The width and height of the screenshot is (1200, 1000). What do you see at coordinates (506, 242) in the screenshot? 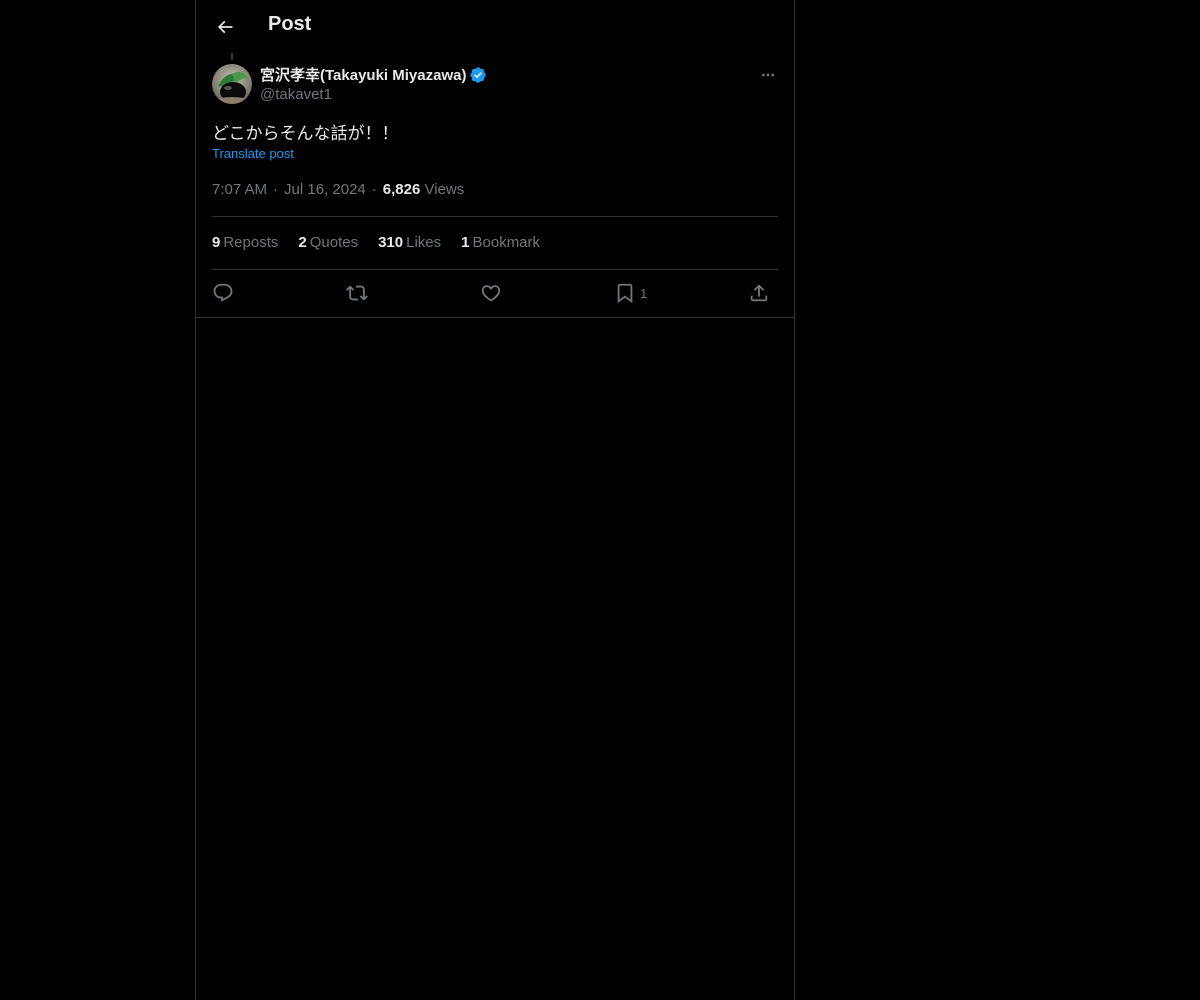
I see `bookmarks-label: Bookmark` at bounding box center [506, 242].